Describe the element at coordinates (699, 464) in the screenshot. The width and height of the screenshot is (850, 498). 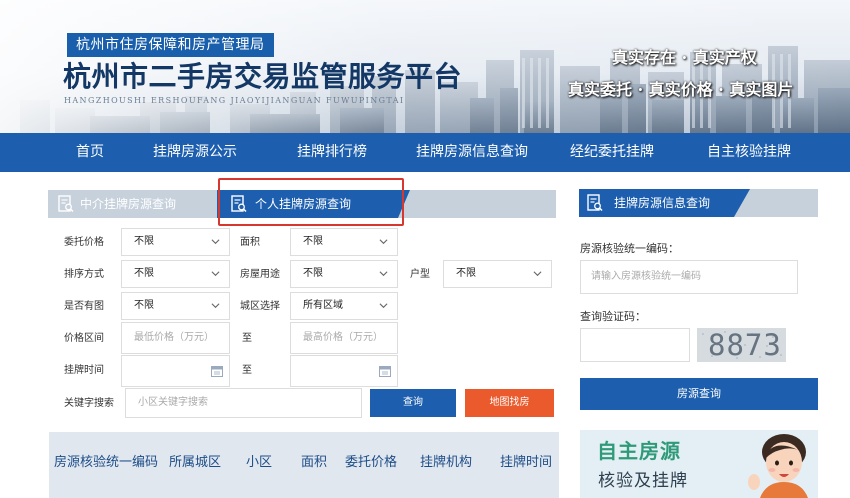
I see `self-verify-promo-banner: 自主房源 核验及挂牌` at that location.